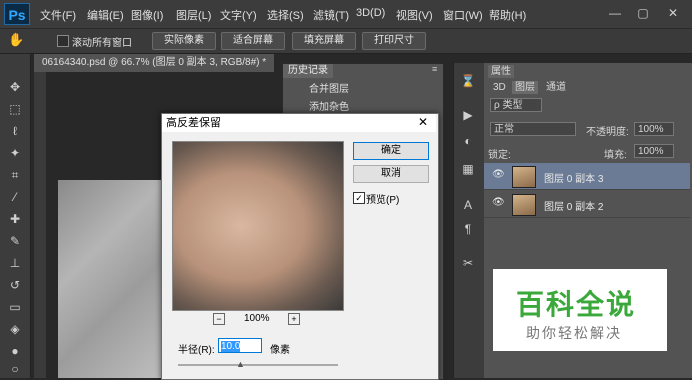 The width and height of the screenshot is (692, 380). I want to click on fill-field: 100%, so click(654, 151).